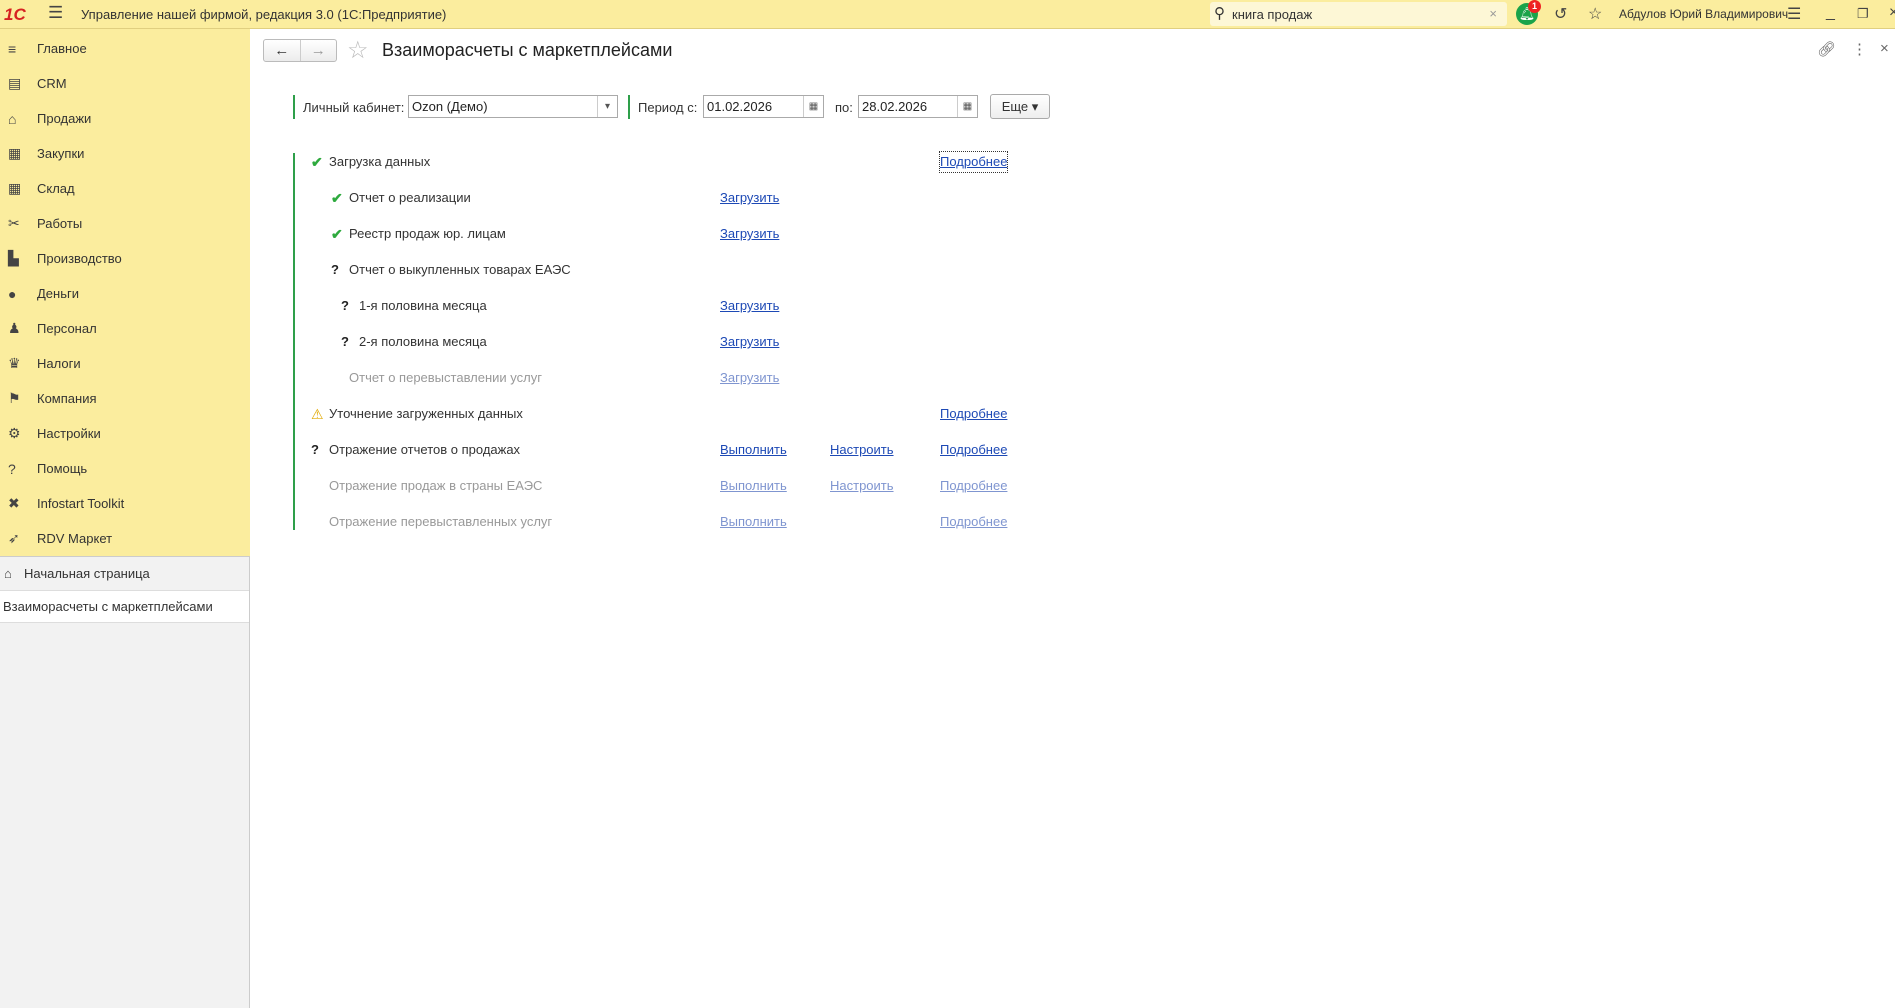  Describe the element at coordinates (12, 118) in the screenshot. I see `section-icon: ⌂` at that location.